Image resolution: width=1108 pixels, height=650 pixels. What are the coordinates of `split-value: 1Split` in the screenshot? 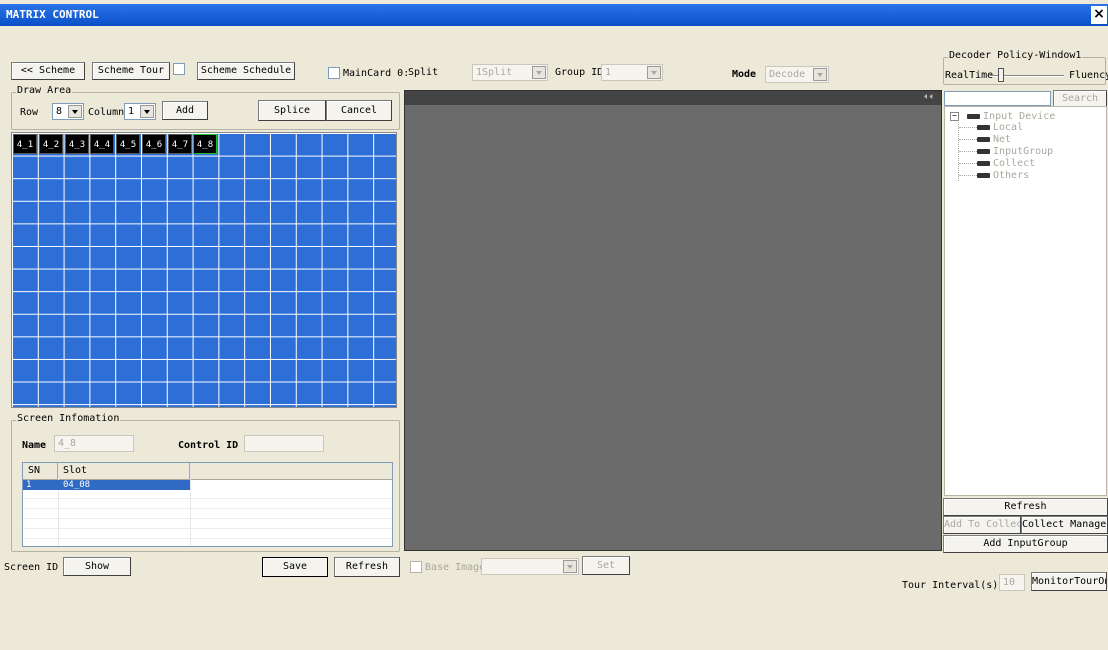 It's located at (494, 72).